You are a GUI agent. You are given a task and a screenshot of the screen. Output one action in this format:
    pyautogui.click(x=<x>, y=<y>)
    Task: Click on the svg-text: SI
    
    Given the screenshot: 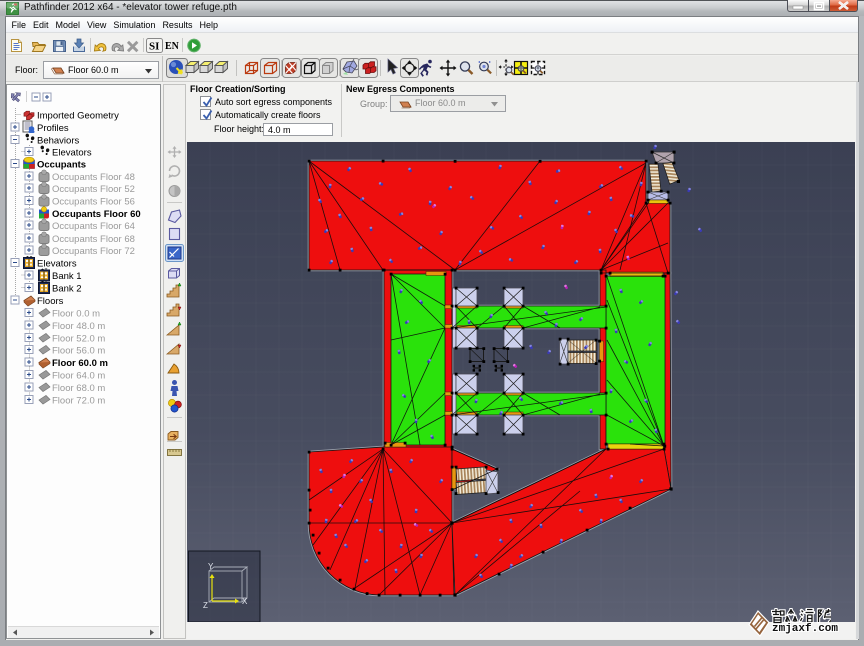 What is the action you would take?
    pyautogui.click(x=154, y=47)
    